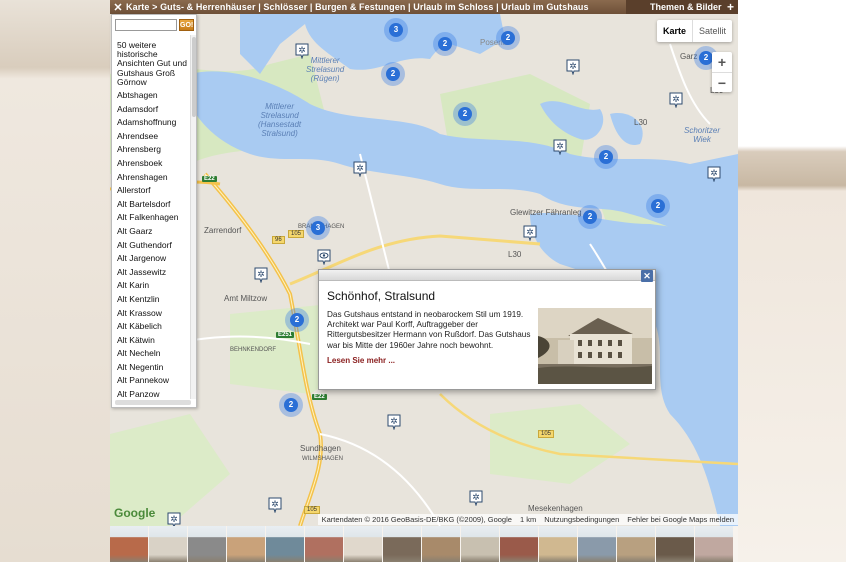 This screenshot has width=846, height=562. I want to click on google-logo: Google, so click(134, 513).